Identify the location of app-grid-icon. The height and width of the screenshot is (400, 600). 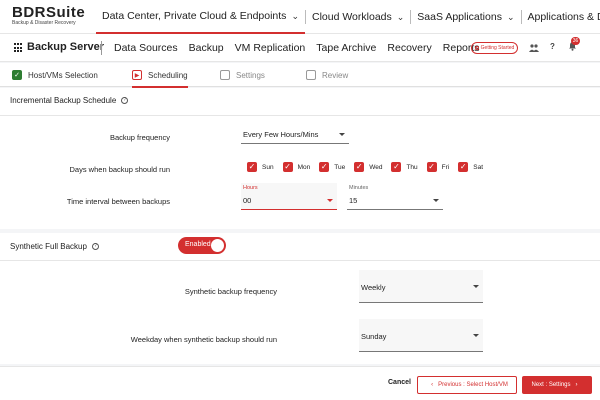
(19, 48).